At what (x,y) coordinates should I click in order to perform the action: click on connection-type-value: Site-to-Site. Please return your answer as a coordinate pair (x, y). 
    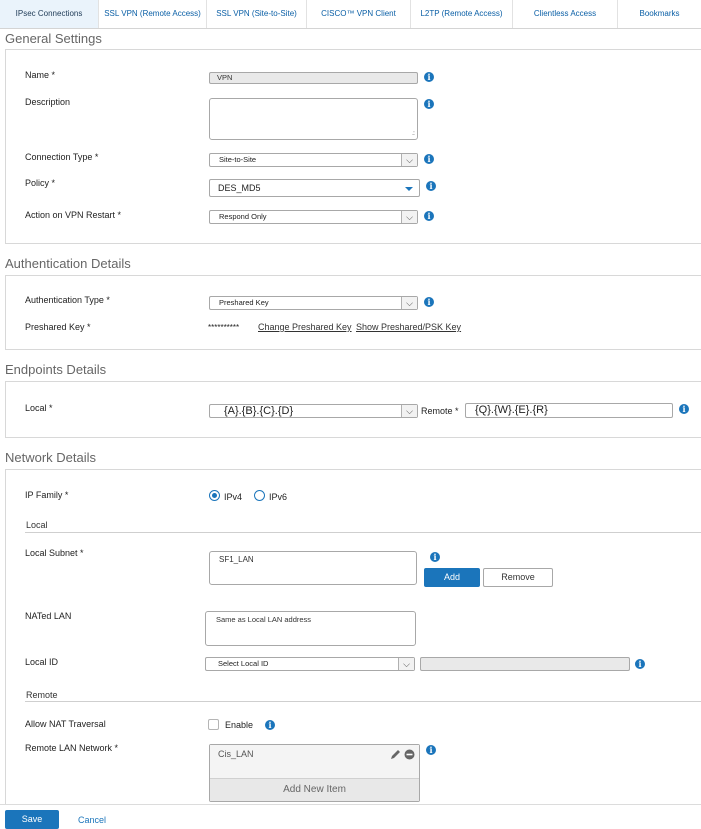
    Looking at the image, I should click on (238, 159).